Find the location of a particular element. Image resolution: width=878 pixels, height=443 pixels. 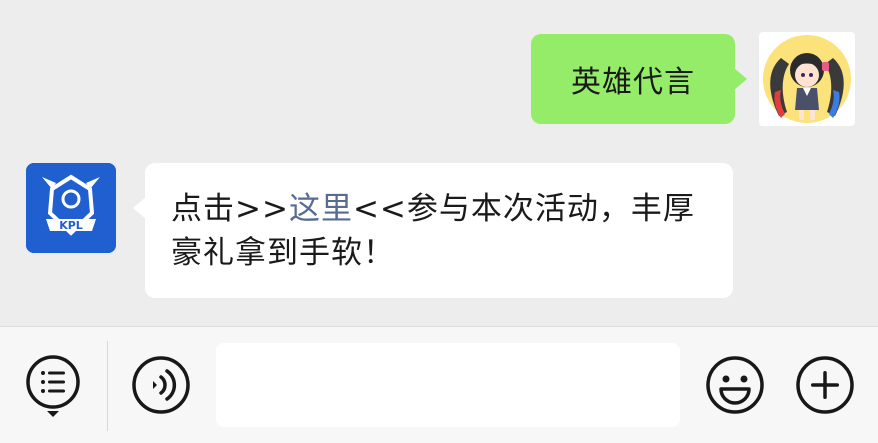

plus-icon is located at coordinates (825, 385).